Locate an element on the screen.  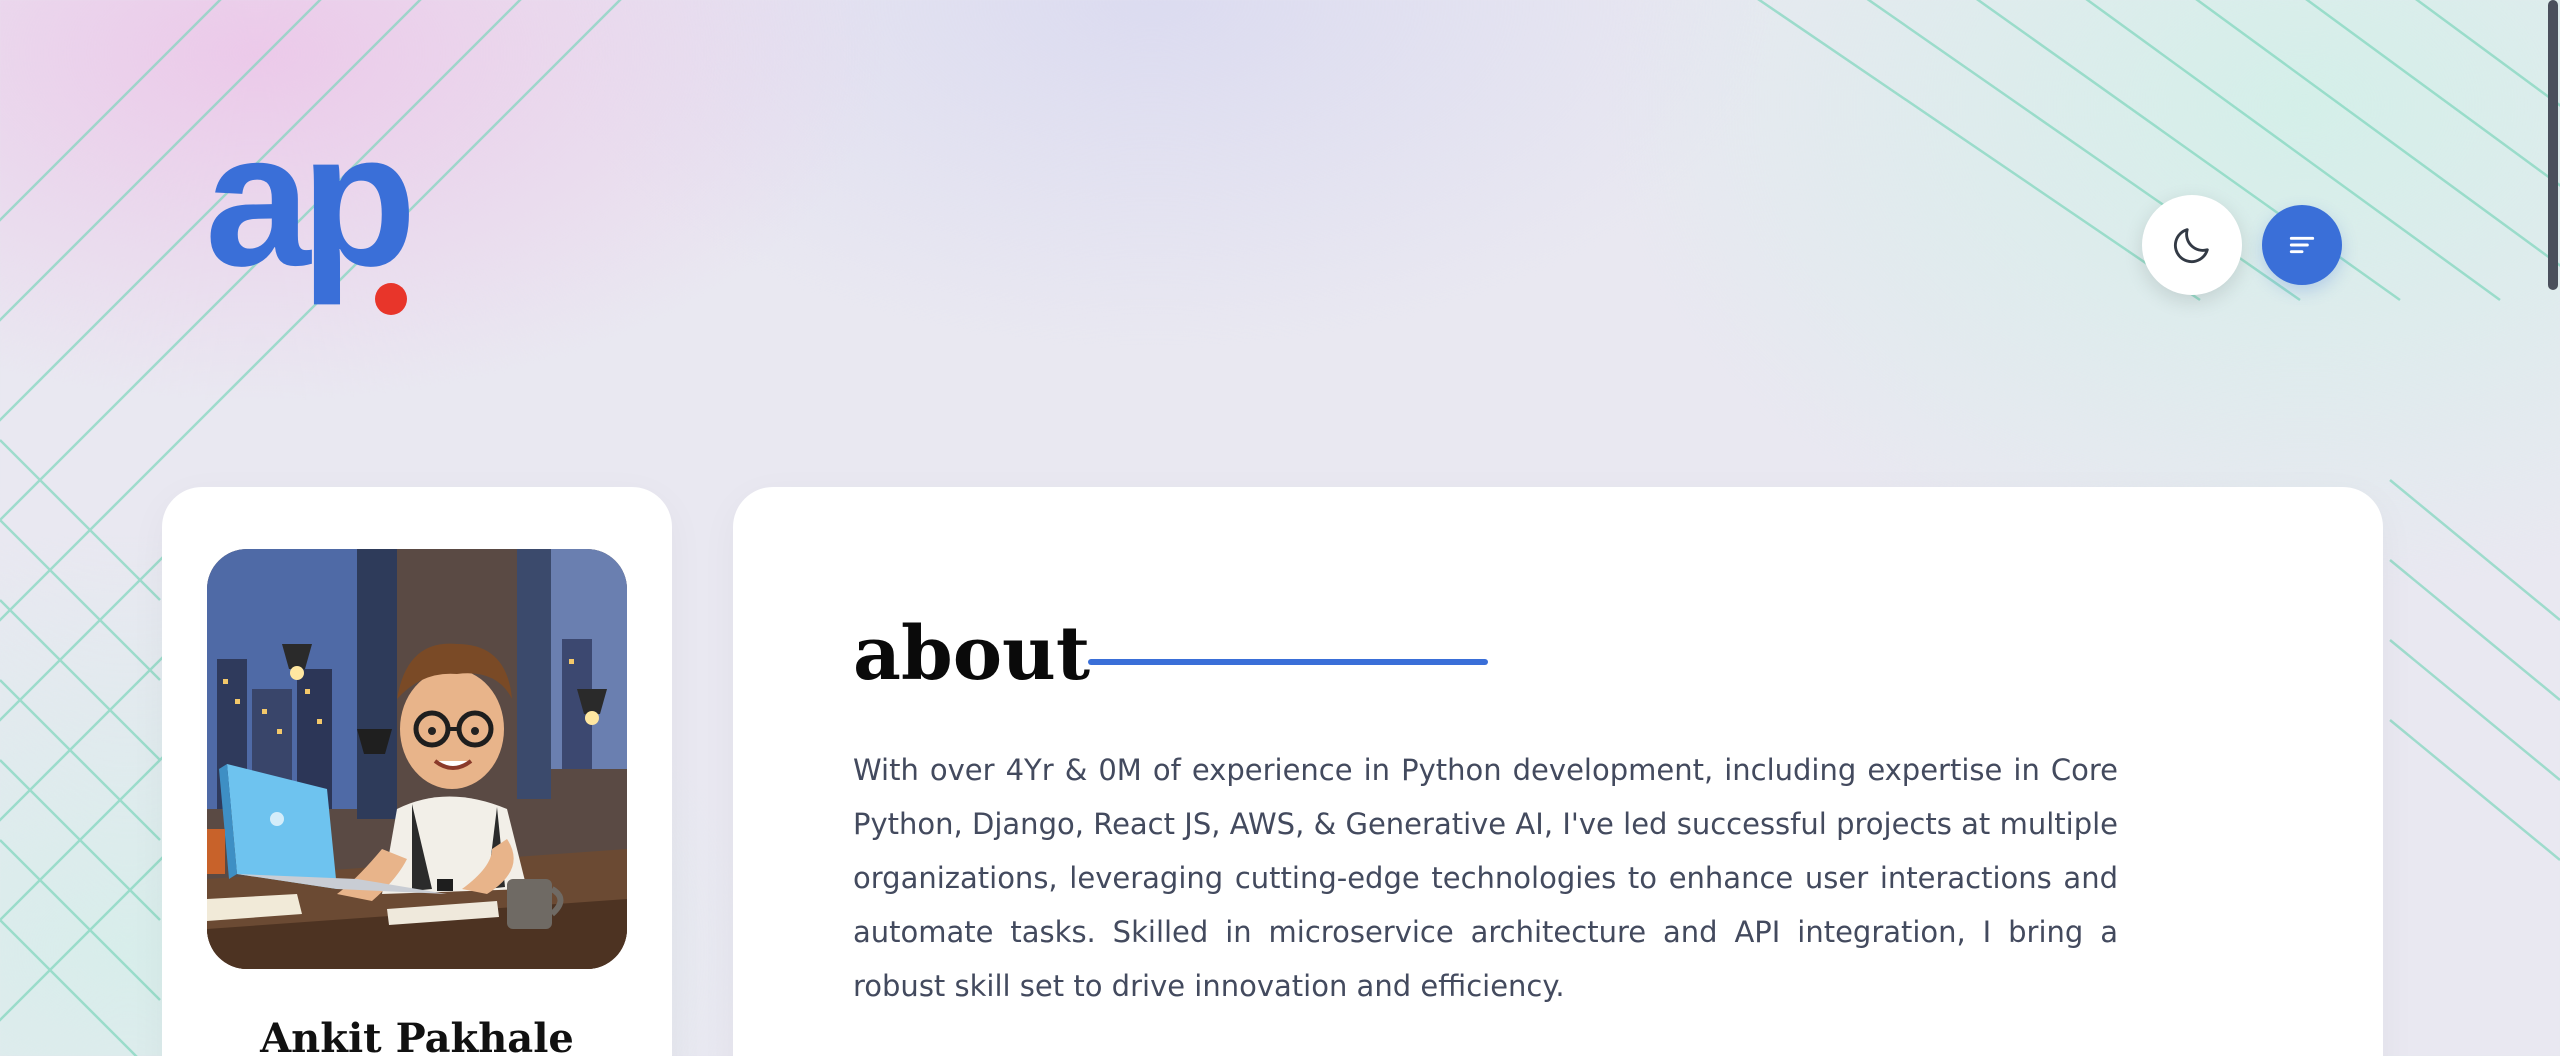
heading-underline is located at coordinates (1288, 662).